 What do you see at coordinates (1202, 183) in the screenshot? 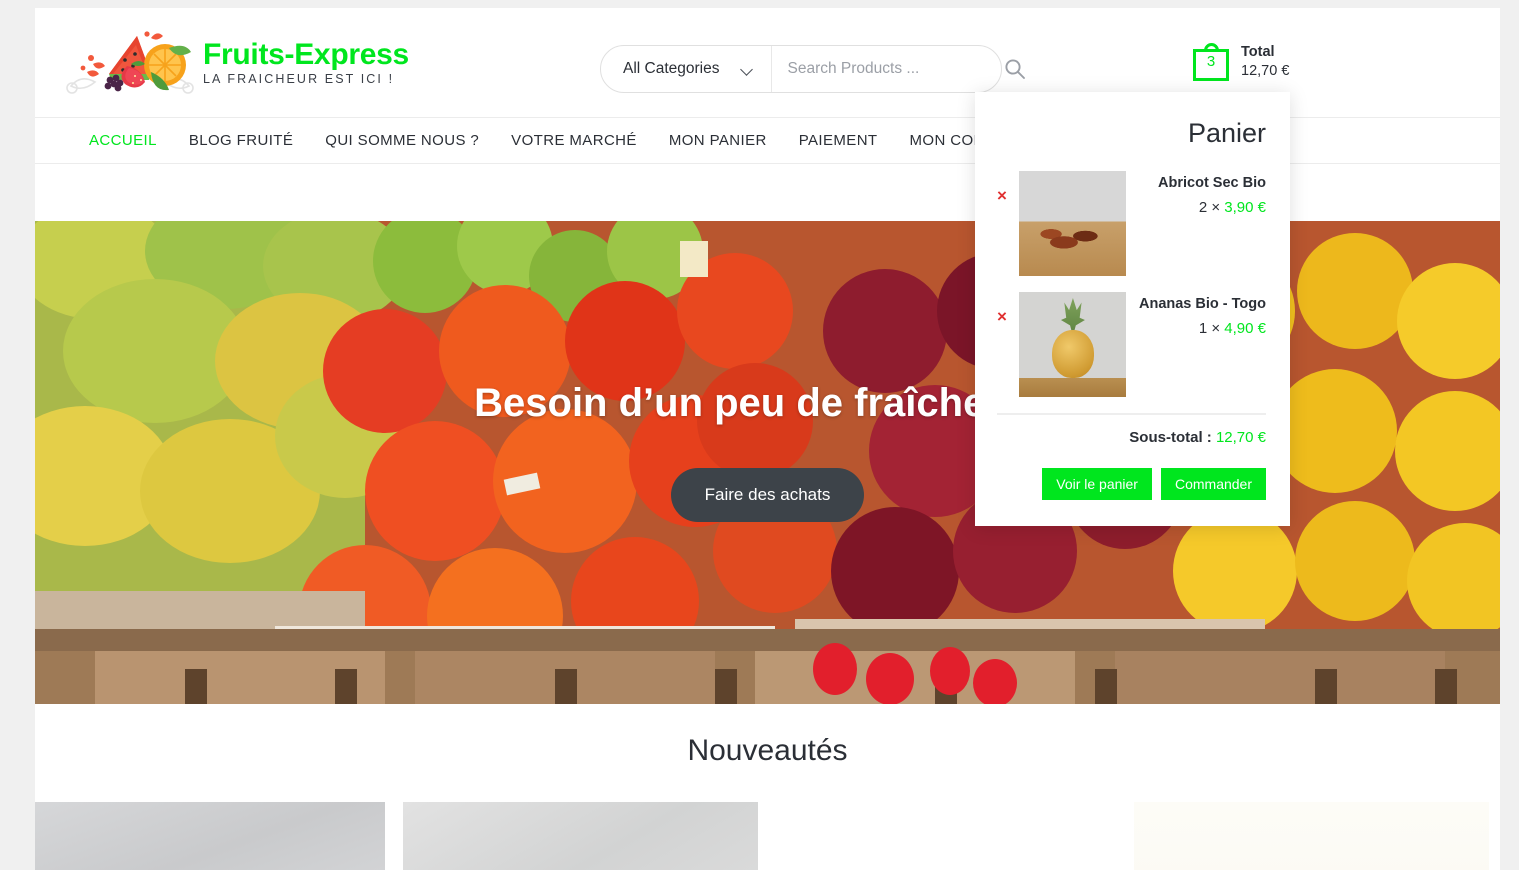
I see `cart-item-name: Abricot Sec Bio` at bounding box center [1202, 183].